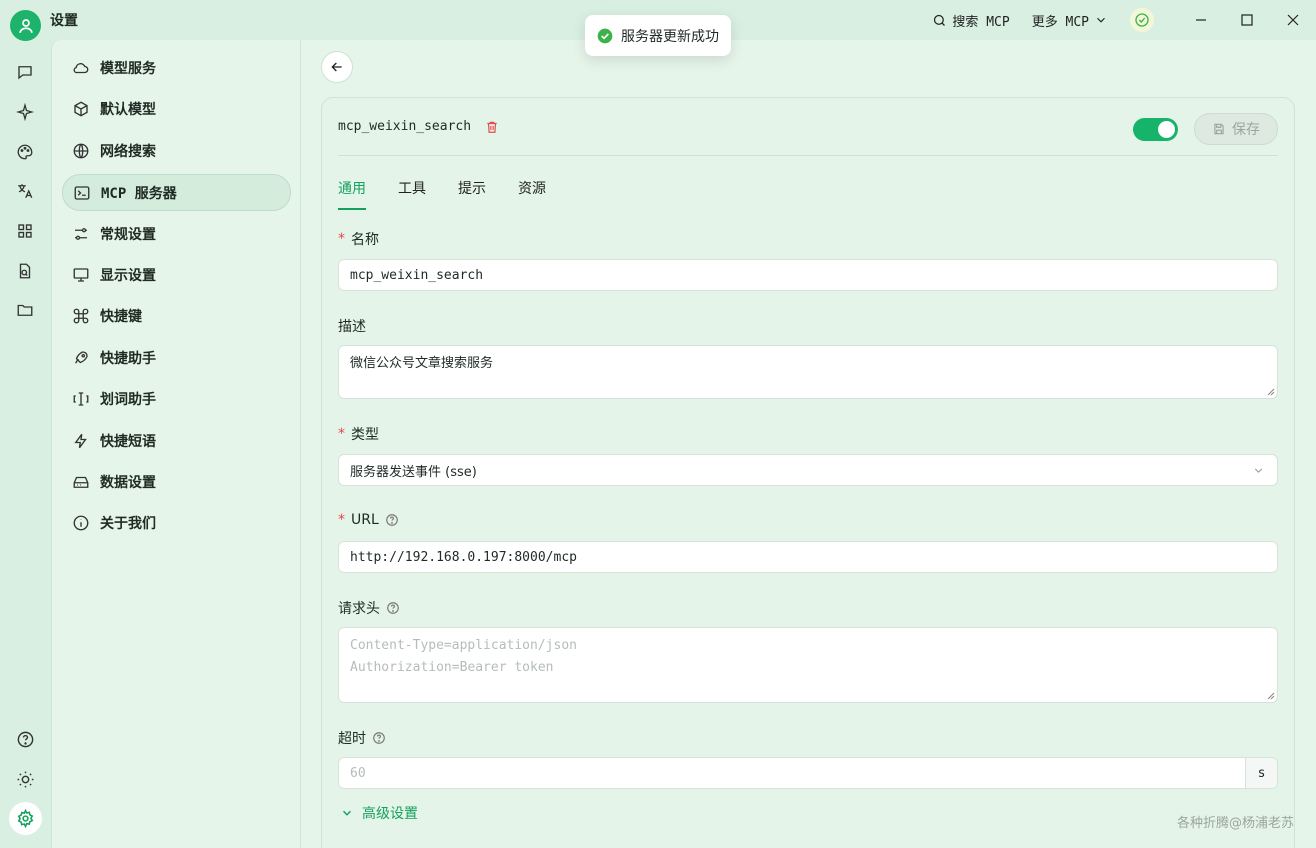 The image size is (1316, 848). I want to click on url-label: * URL, so click(368, 520).